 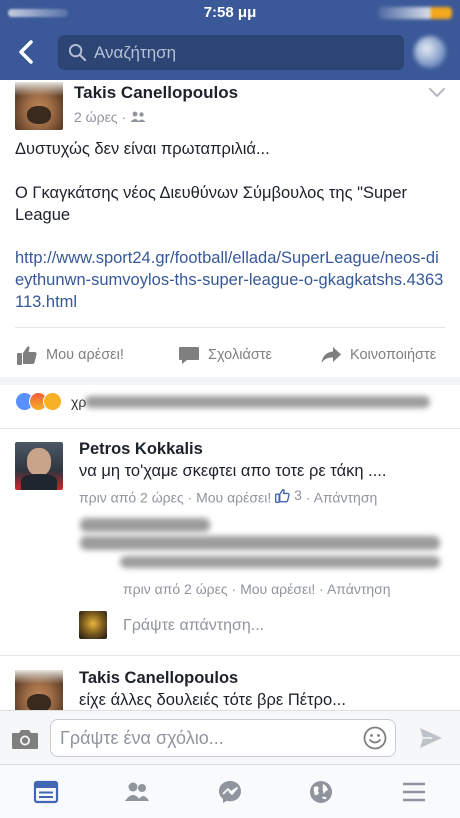 I want to click on current-user-avatar, so click(x=93, y=625).